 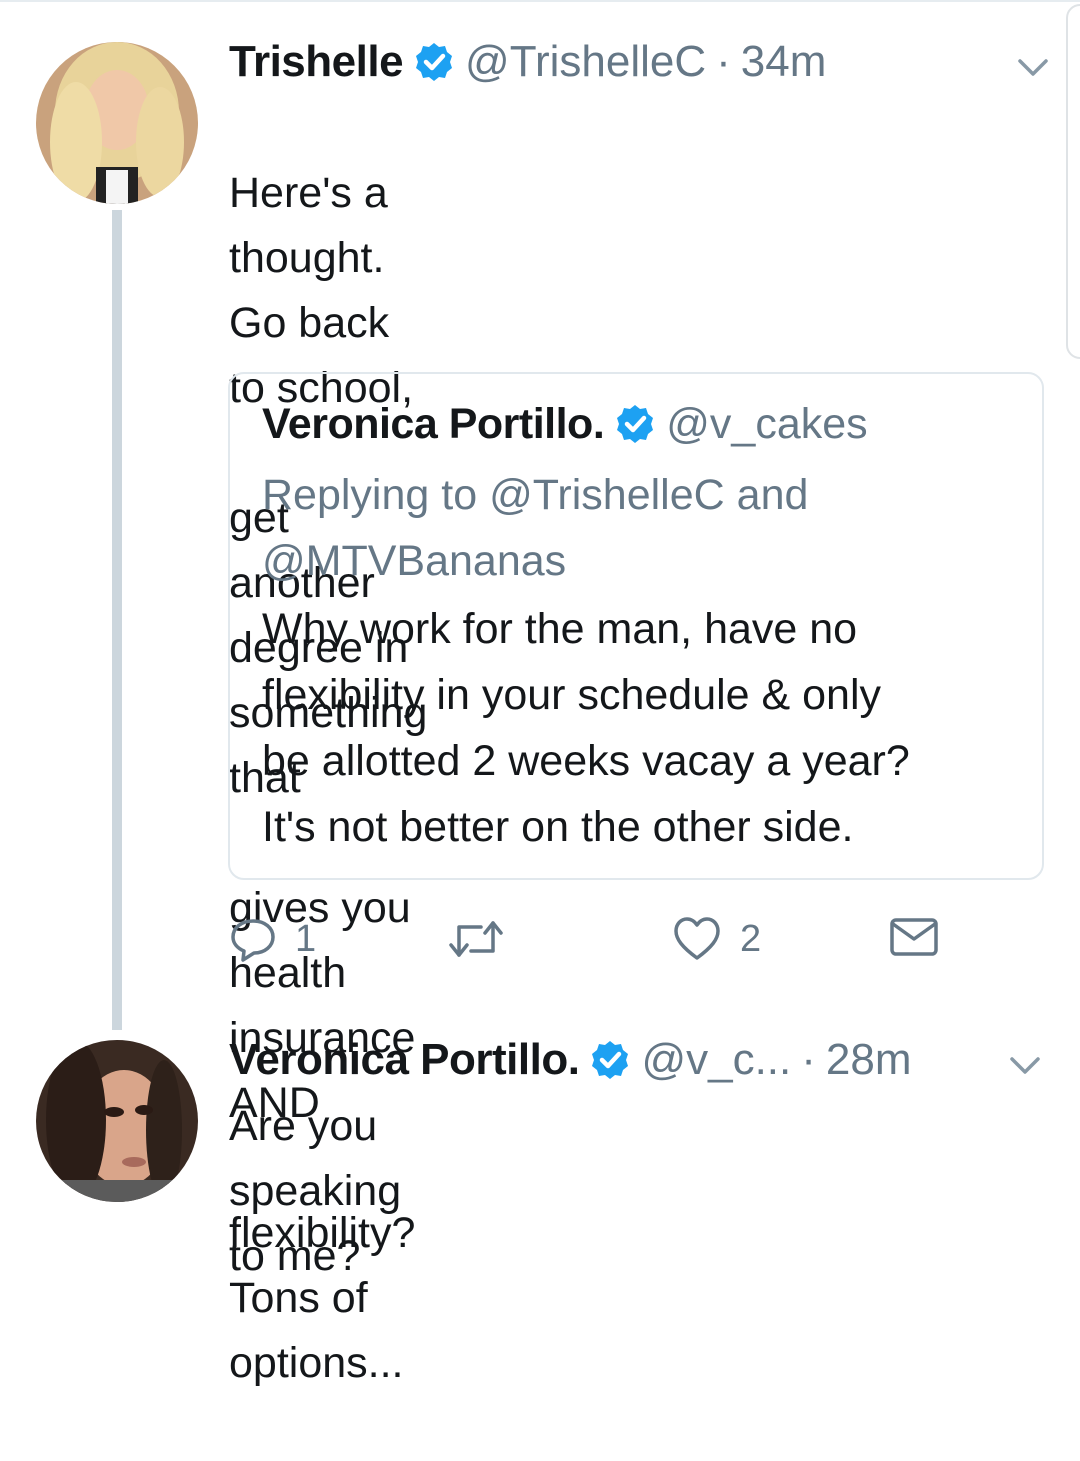 What do you see at coordinates (585, 62) in the screenshot?
I see `author-handle: @TrishelleC` at bounding box center [585, 62].